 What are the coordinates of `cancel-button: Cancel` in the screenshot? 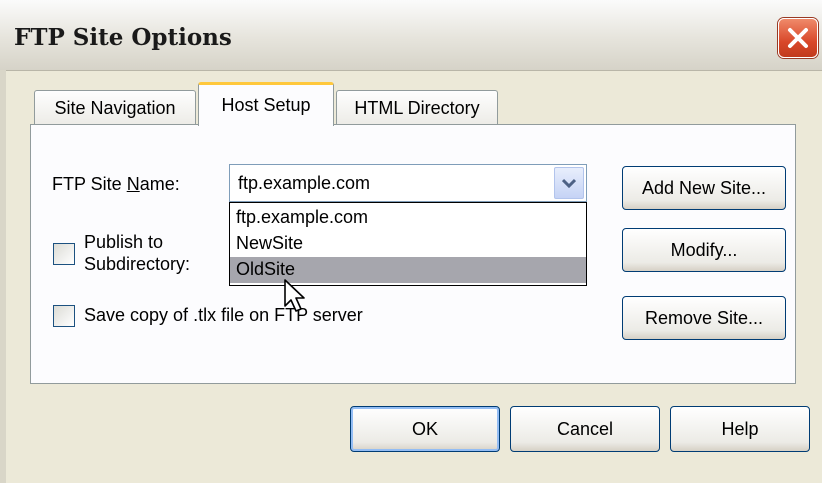 It's located at (585, 429).